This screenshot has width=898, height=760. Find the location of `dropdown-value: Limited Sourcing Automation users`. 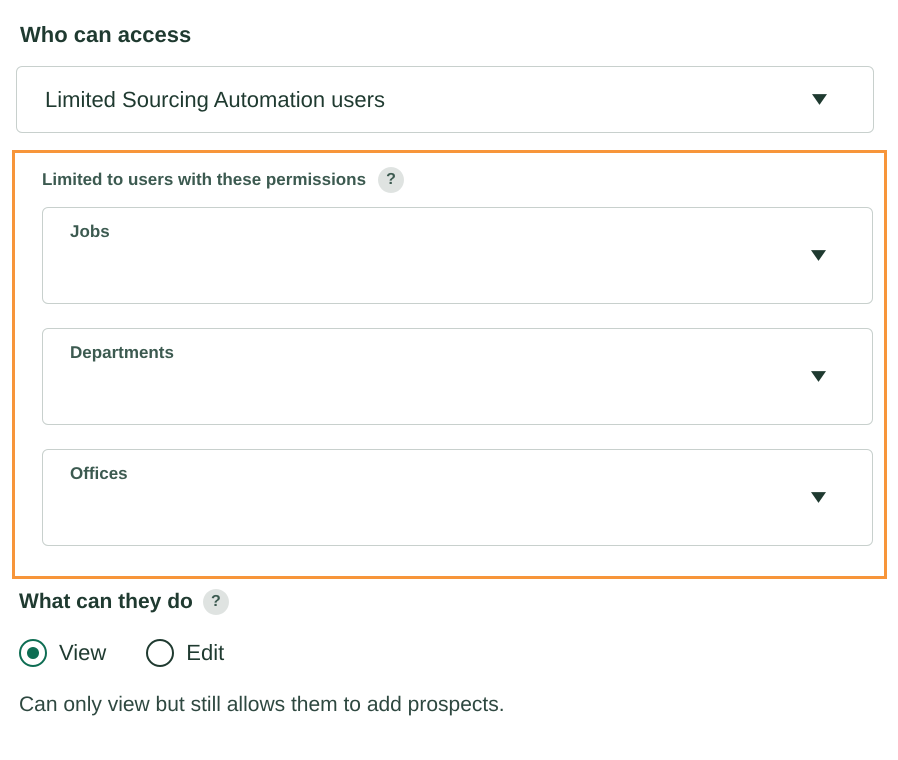

dropdown-value: Limited Sourcing Automation users is located at coordinates (215, 99).